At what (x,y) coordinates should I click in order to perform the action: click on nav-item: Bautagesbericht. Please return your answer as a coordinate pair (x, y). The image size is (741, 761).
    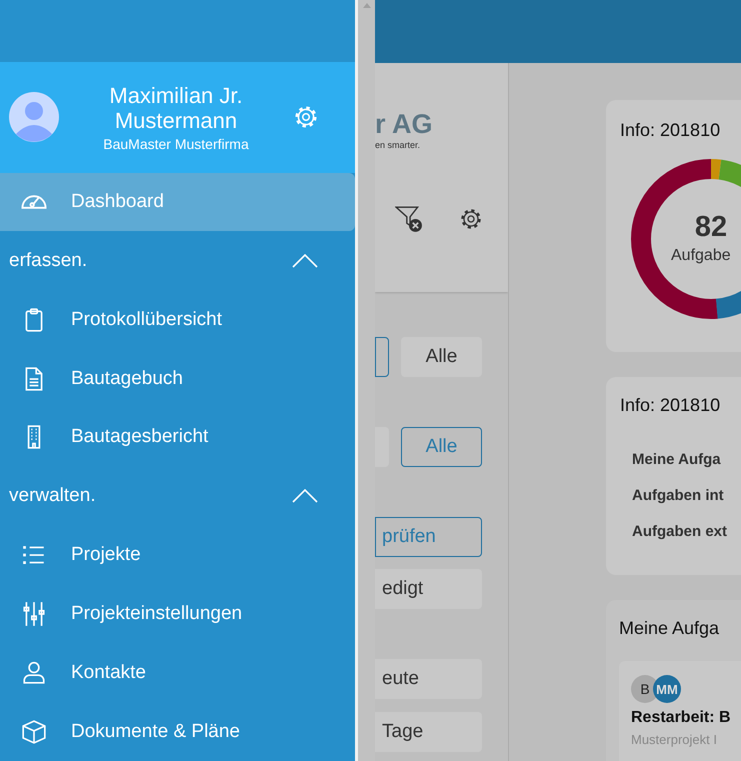
    Looking at the image, I should click on (177, 437).